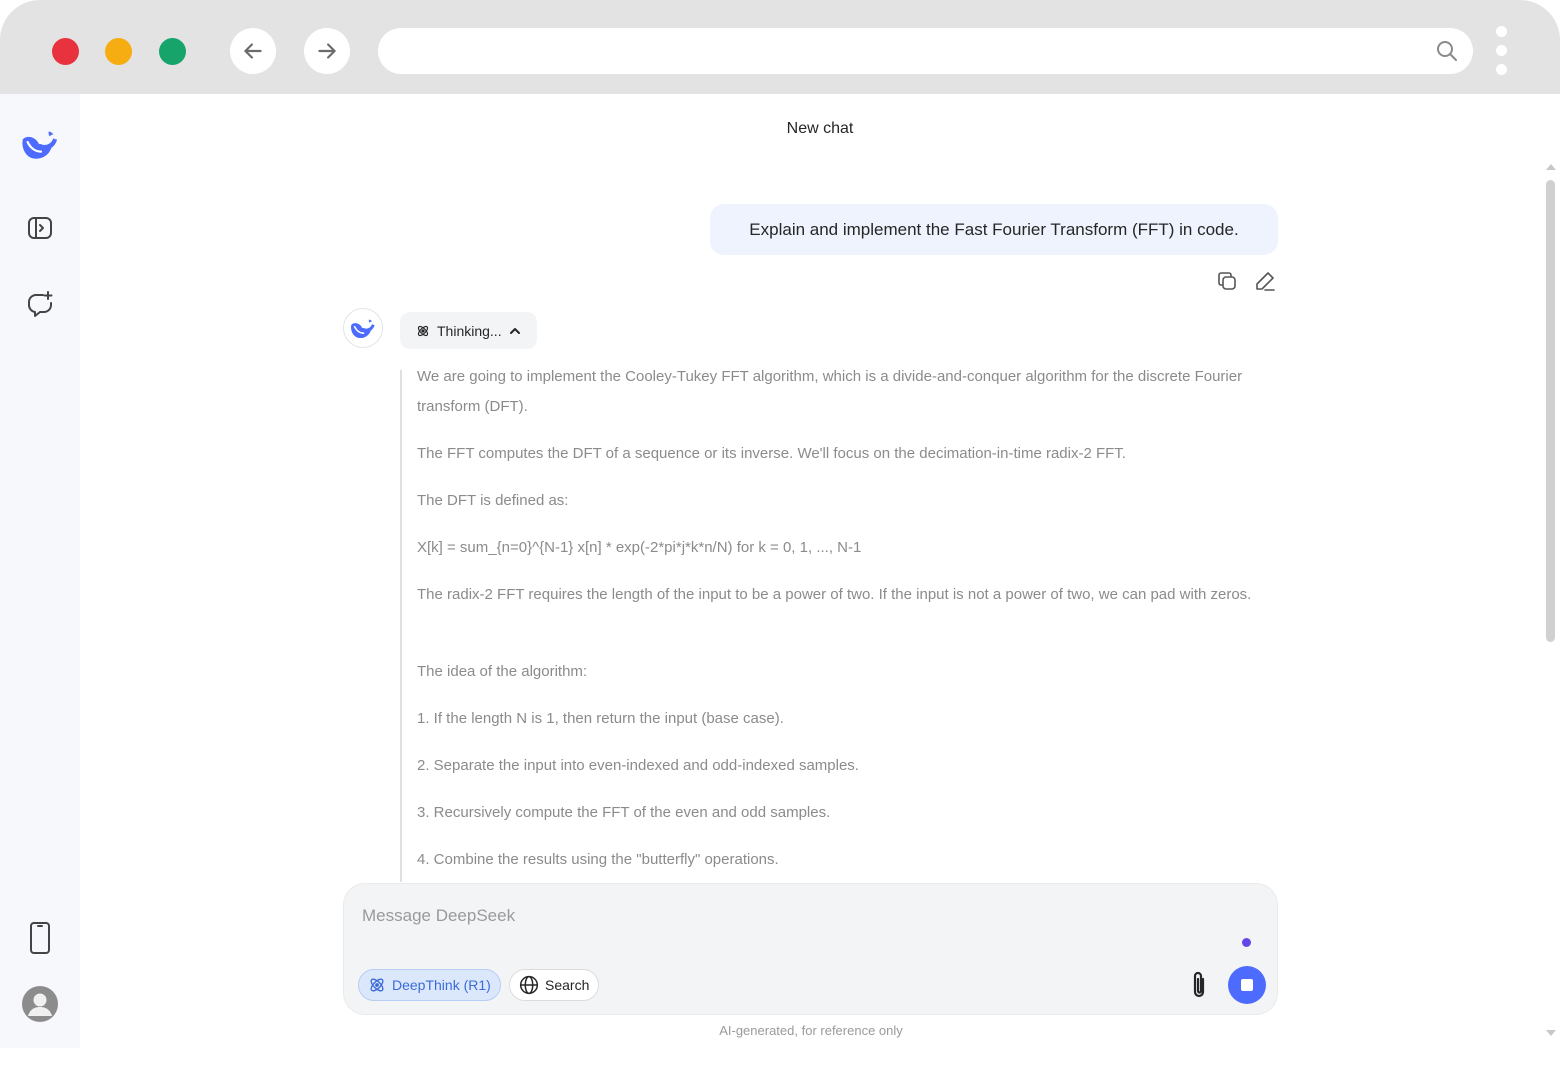  What do you see at coordinates (118, 51) in the screenshot?
I see `minimize-window-button` at bounding box center [118, 51].